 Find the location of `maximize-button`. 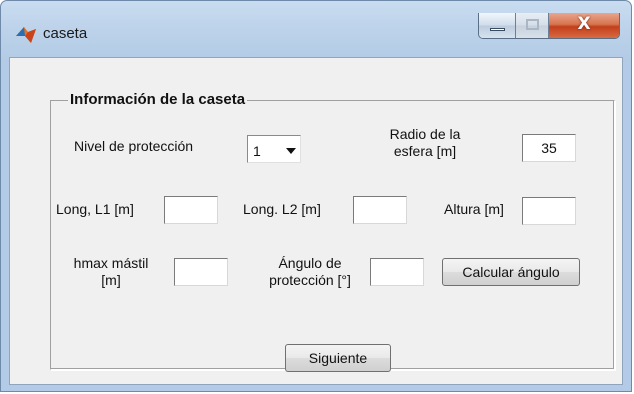

maximize-button is located at coordinates (532, 25).